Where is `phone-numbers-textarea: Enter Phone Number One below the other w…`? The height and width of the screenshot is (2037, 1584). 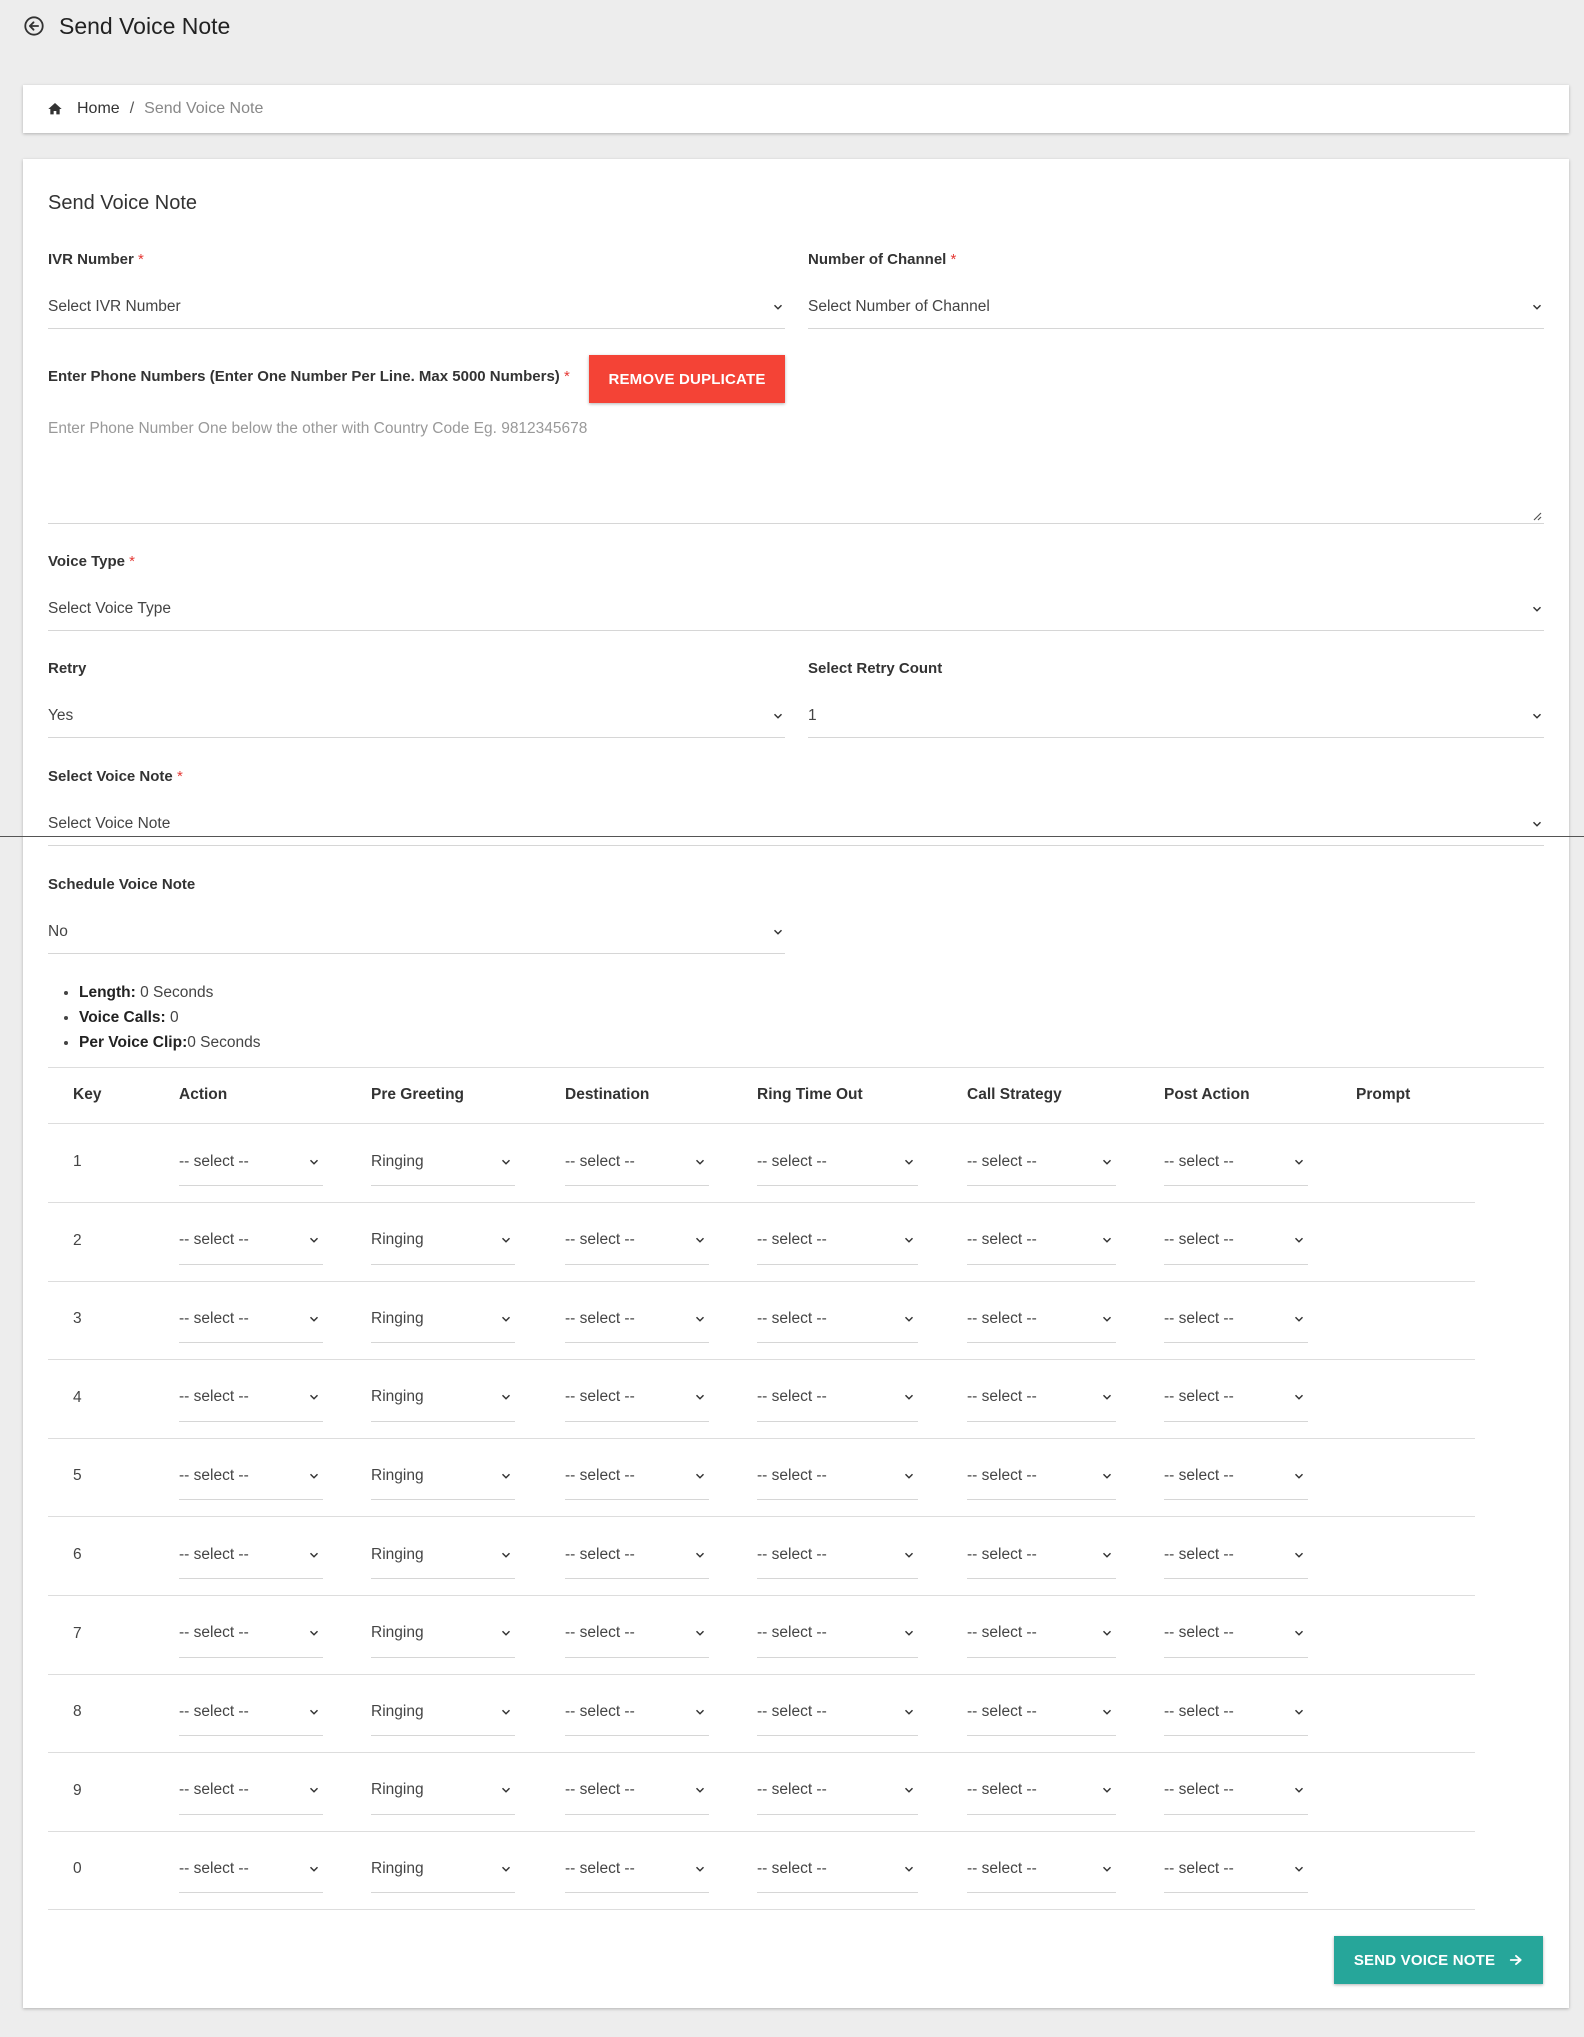
phone-numbers-textarea: Enter Phone Number One below the other w… is located at coordinates (796, 465).